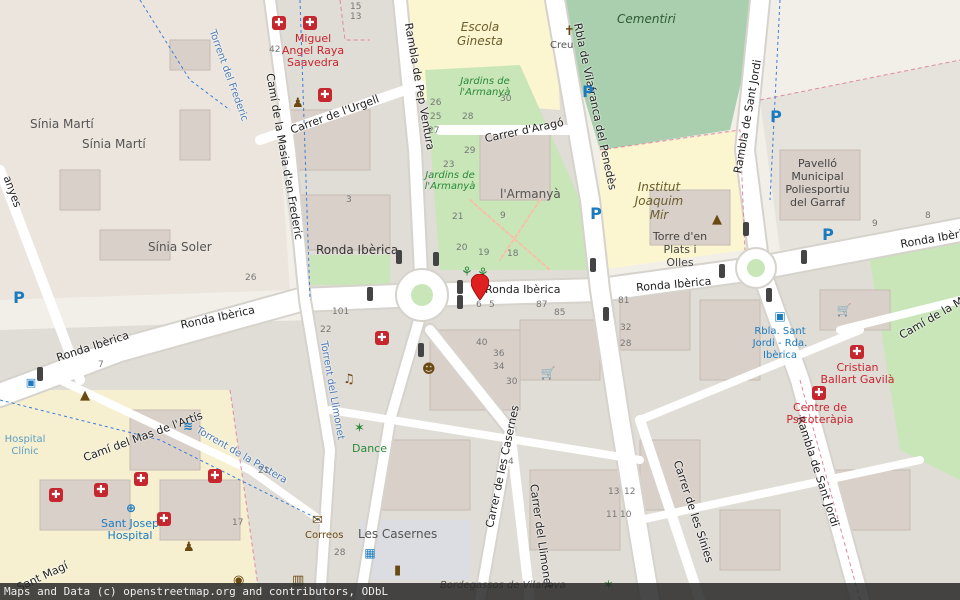 This screenshot has width=960, height=600. Describe the element at coordinates (188, 426) in the screenshot. I see `water-icon: ≋` at that location.